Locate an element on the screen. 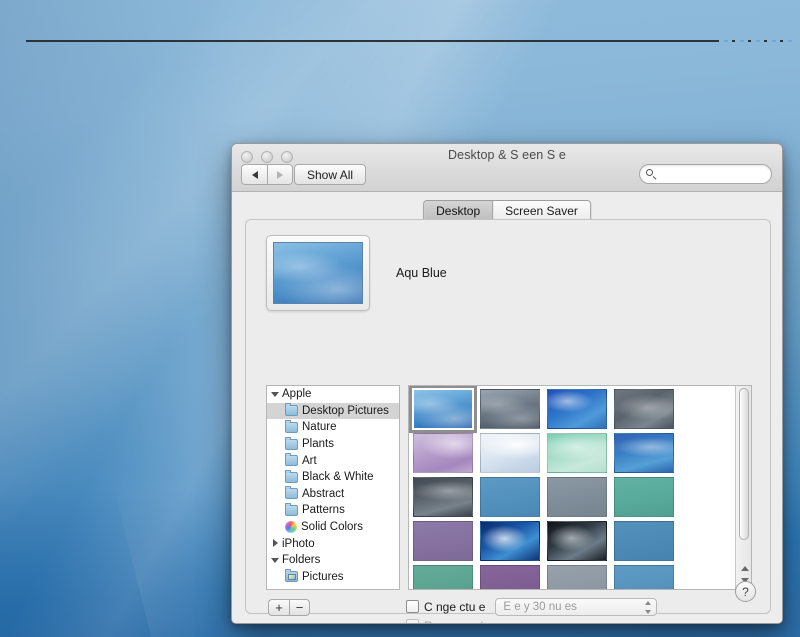 The height and width of the screenshot is (637, 800). source-list-item-label: Abstract is located at coordinates (323, 493).